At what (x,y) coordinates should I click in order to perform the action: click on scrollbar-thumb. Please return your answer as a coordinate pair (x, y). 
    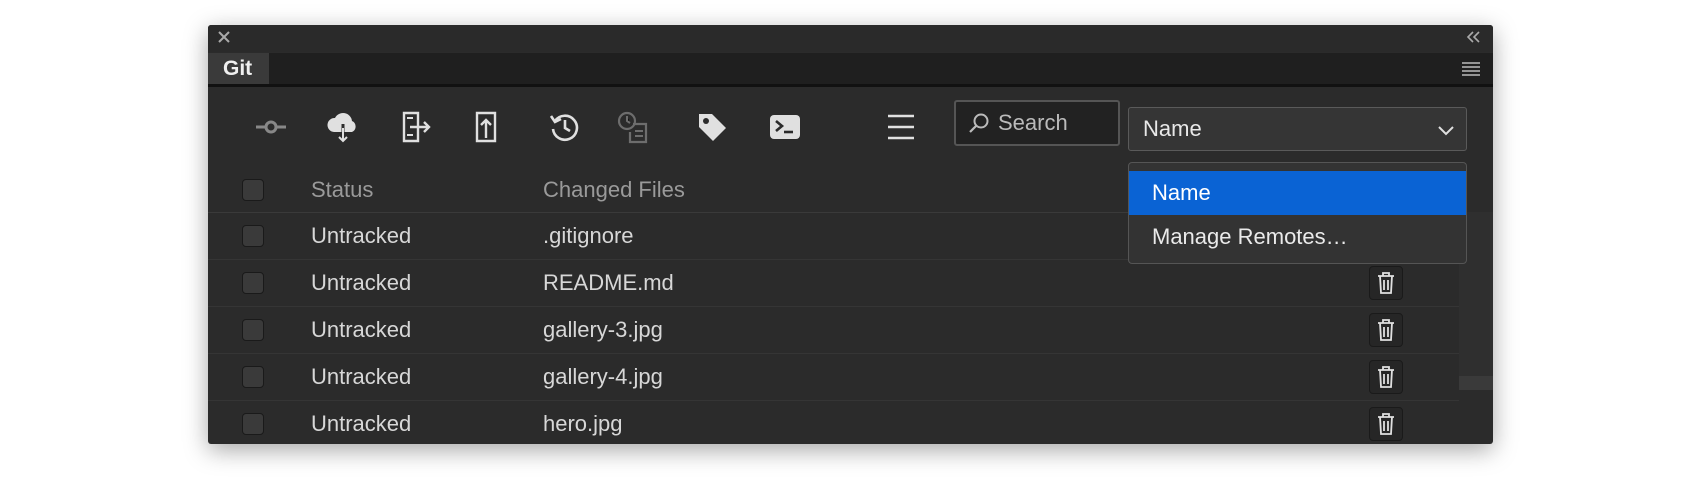
    Looking at the image, I should click on (1476, 383).